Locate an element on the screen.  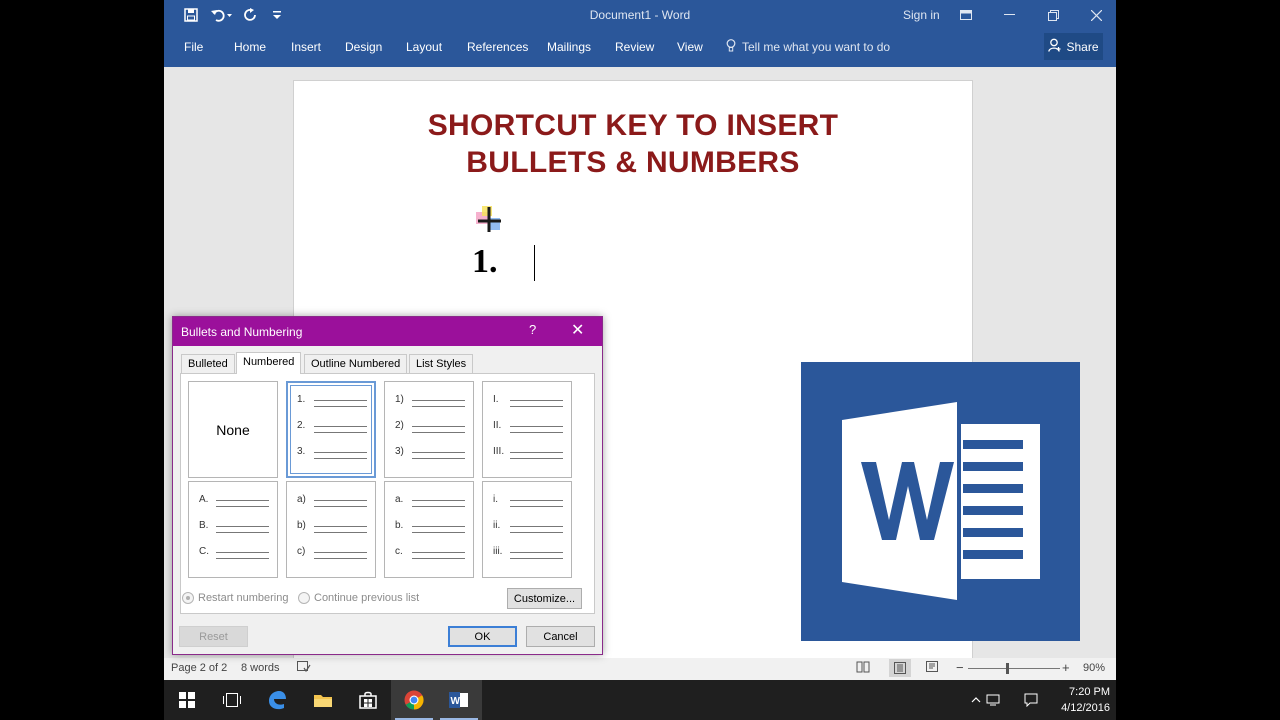
format-label: 2) is located at coordinates (399, 425).